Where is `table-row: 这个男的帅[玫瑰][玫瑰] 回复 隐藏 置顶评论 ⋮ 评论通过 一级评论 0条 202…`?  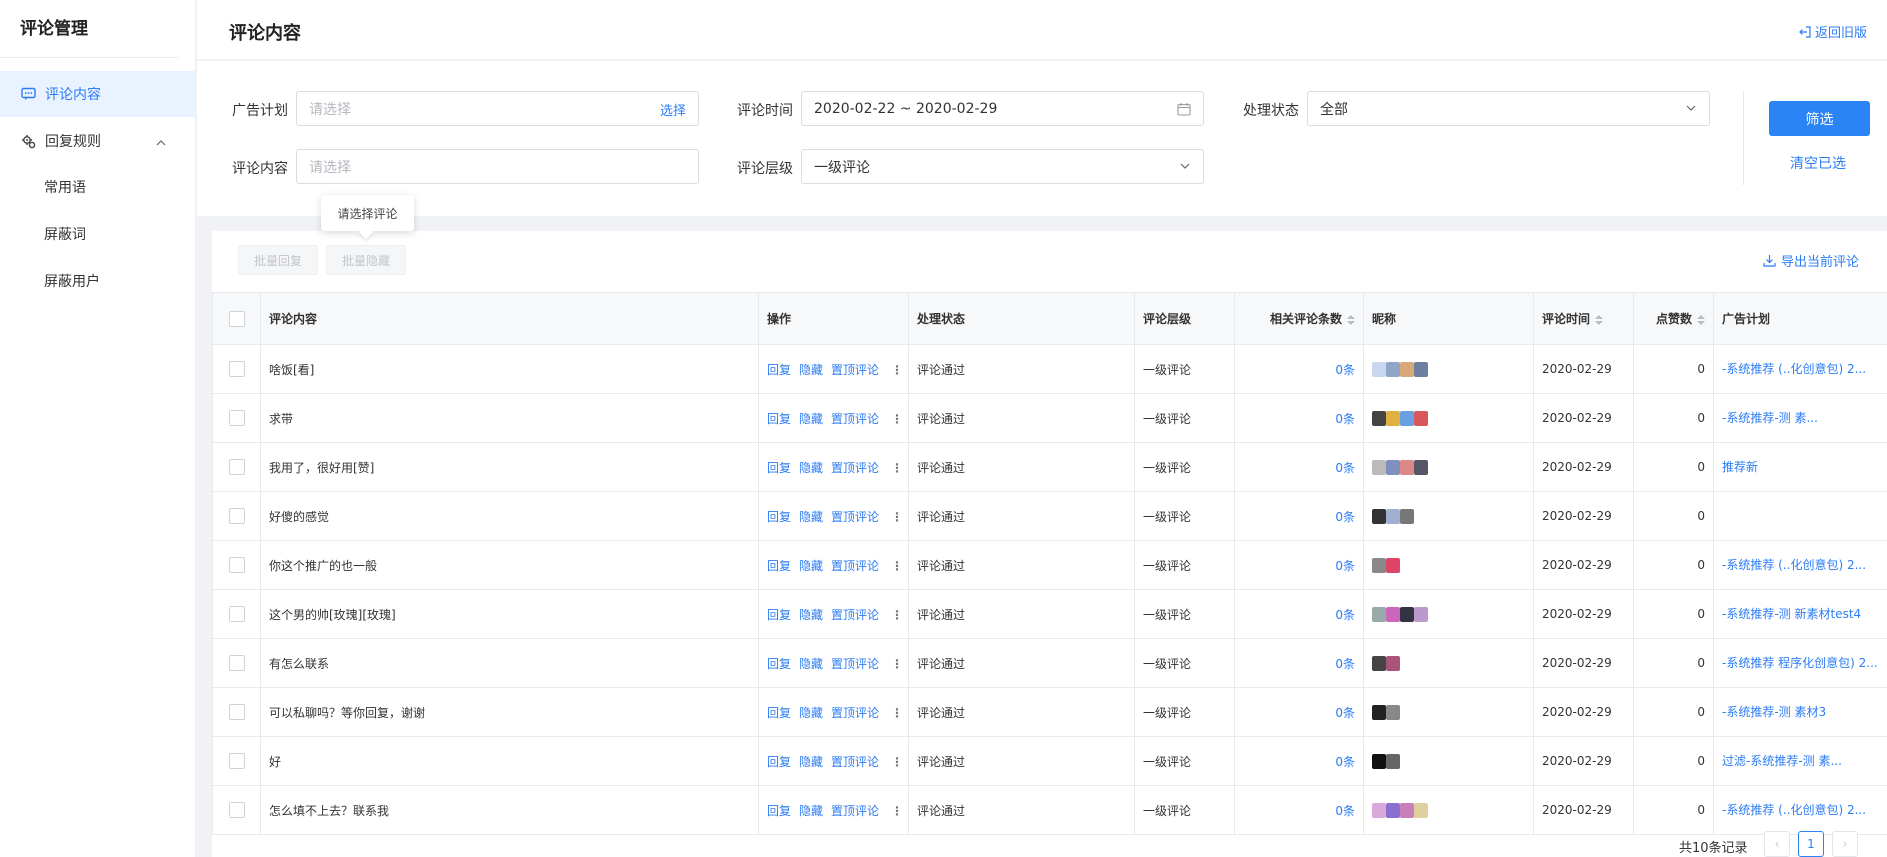 table-row: 这个男的帅[玫瑰][玫瑰] 回复 隐藏 置顶评论 ⋮ 评论通过 一级评论 0条 202… is located at coordinates (1049, 614).